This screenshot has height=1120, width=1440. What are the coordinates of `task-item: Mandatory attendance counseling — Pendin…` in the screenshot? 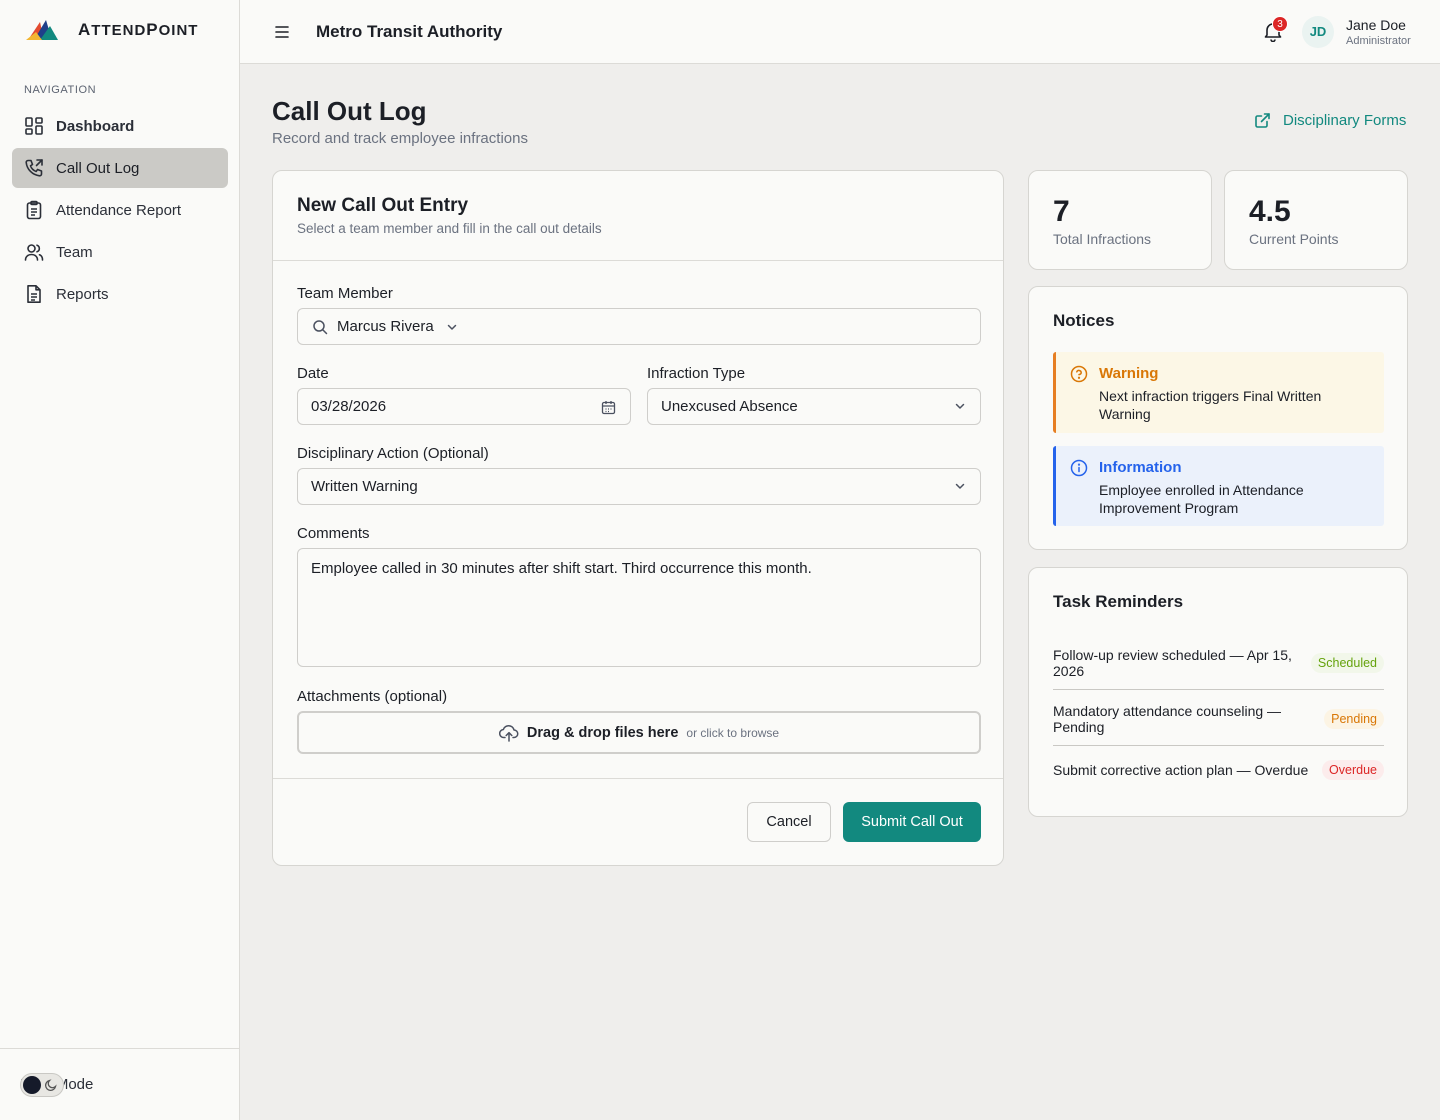 It's located at (1218, 719).